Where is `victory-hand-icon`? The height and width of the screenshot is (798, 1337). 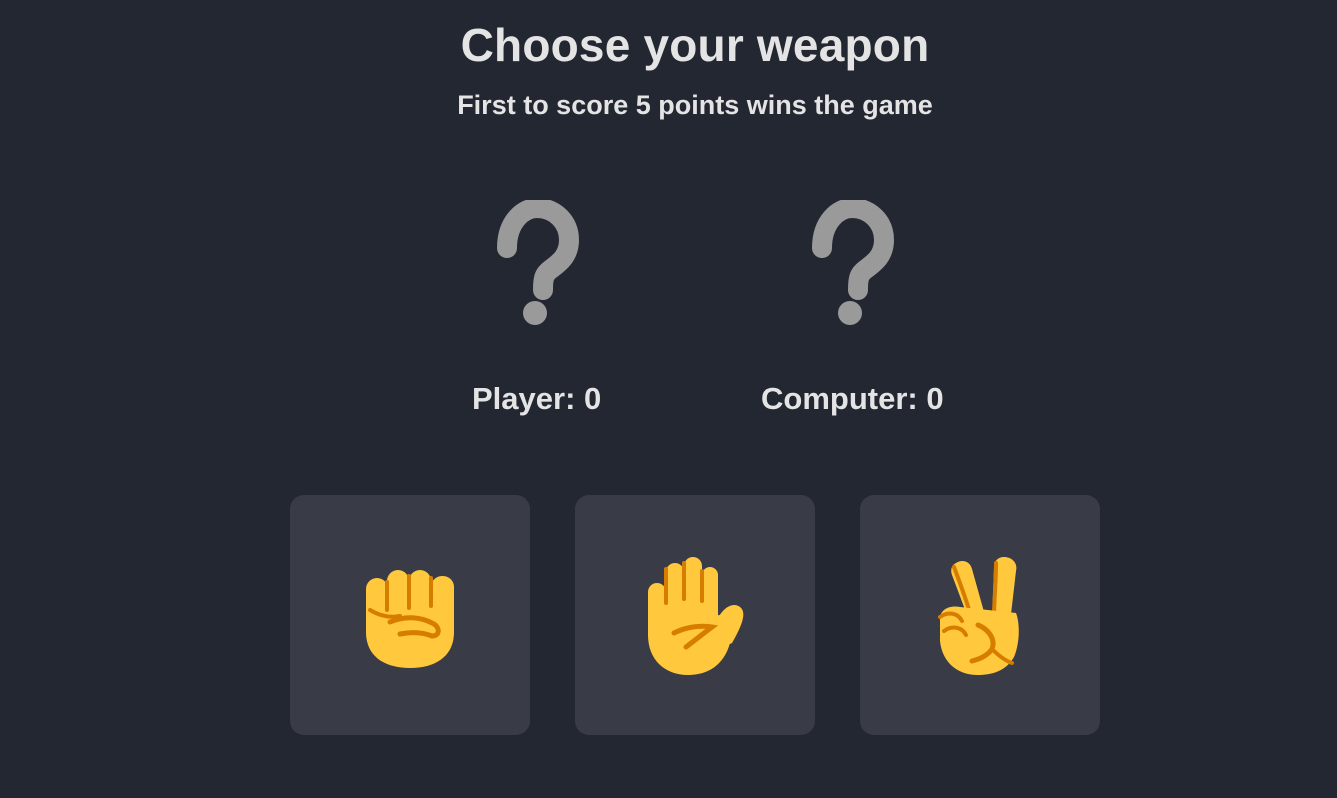
victory-hand-icon is located at coordinates (978, 616).